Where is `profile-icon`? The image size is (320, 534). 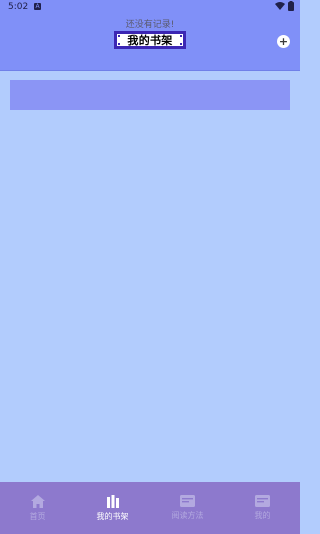
profile-icon is located at coordinates (262, 501).